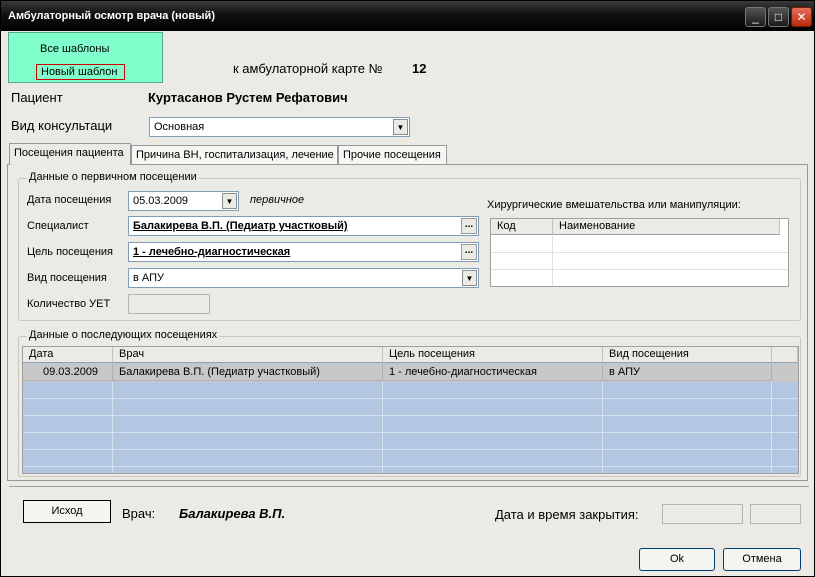  I want to click on specialist-label: Специалист, so click(58, 226).